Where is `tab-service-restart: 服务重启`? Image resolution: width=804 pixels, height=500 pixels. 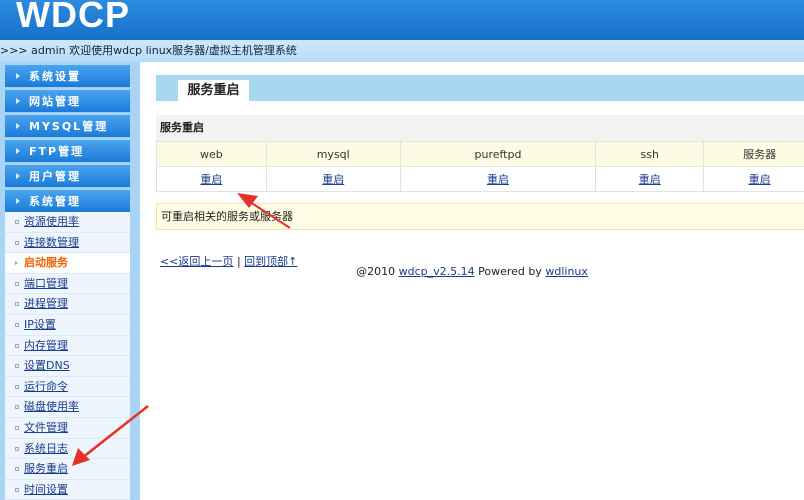 tab-service-restart: 服务重启 is located at coordinates (213, 91).